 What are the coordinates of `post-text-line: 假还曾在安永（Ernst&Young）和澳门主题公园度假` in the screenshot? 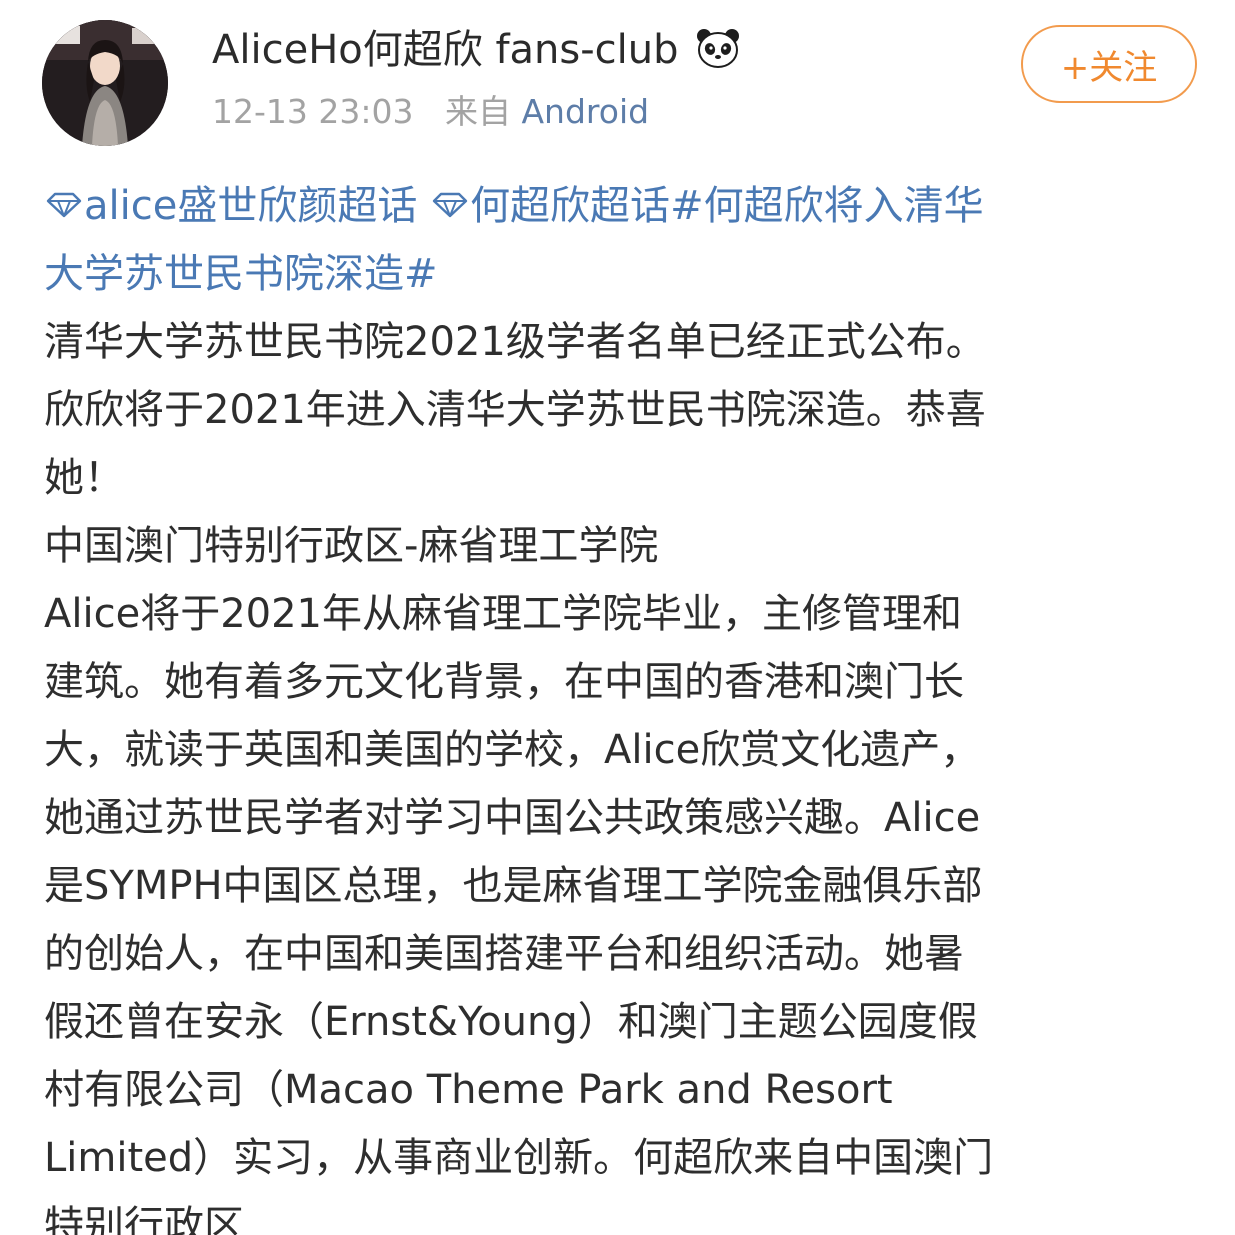 It's located at (511, 1022).